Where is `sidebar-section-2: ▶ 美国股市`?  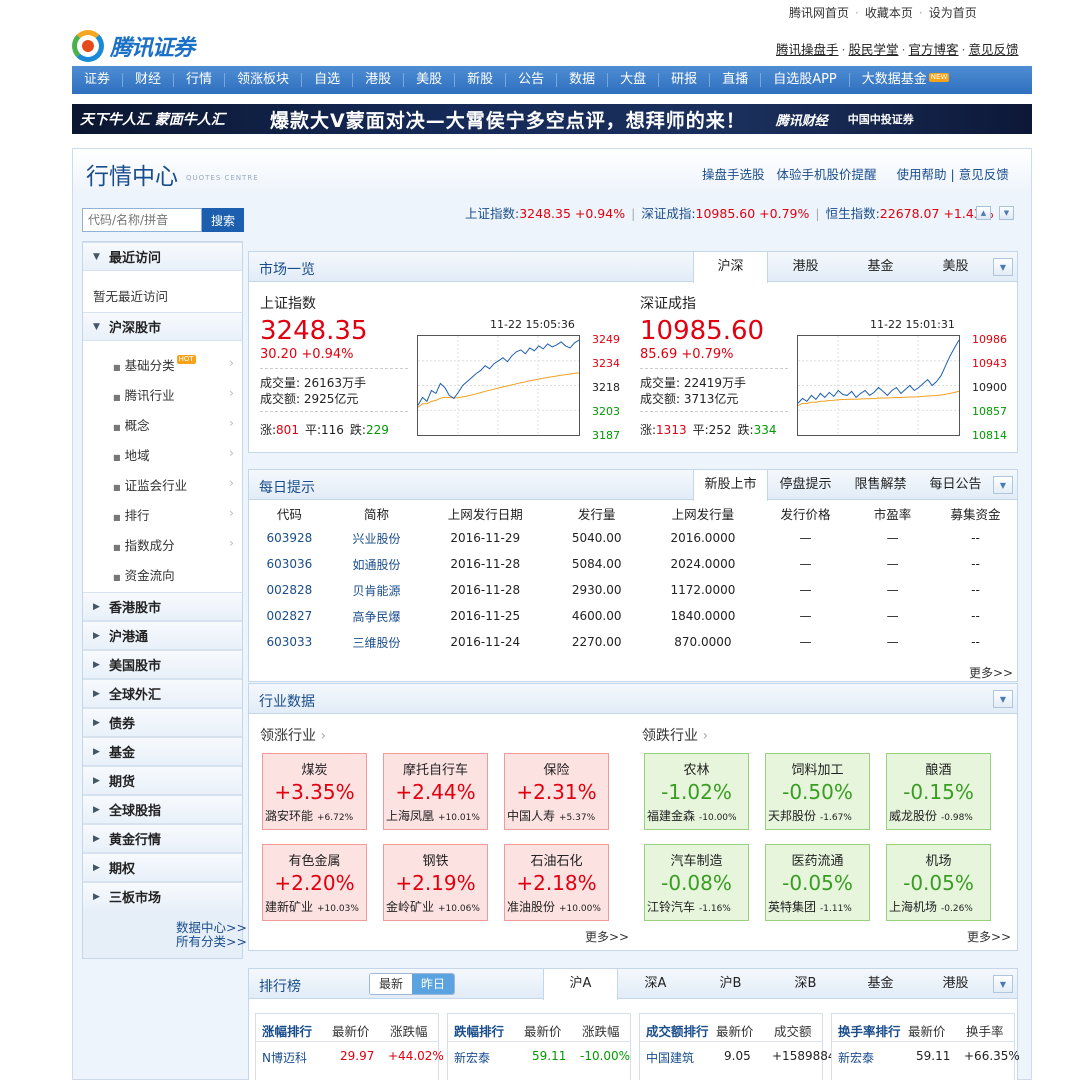
sidebar-section-2: ▶ 美国股市 is located at coordinates (162, 664).